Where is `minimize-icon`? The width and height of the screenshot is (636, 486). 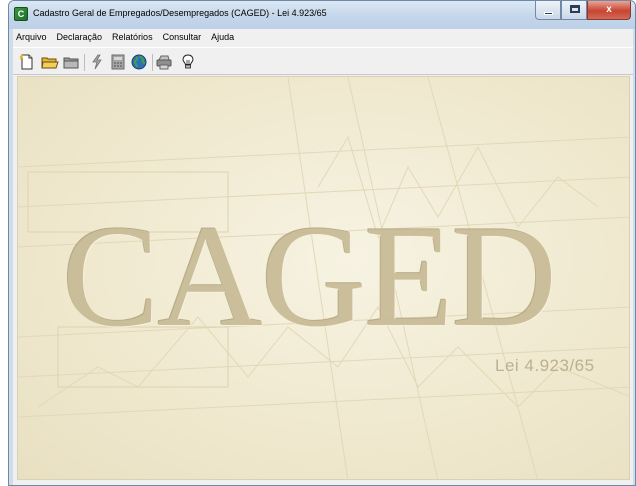
minimize-icon is located at coordinates (548, 13).